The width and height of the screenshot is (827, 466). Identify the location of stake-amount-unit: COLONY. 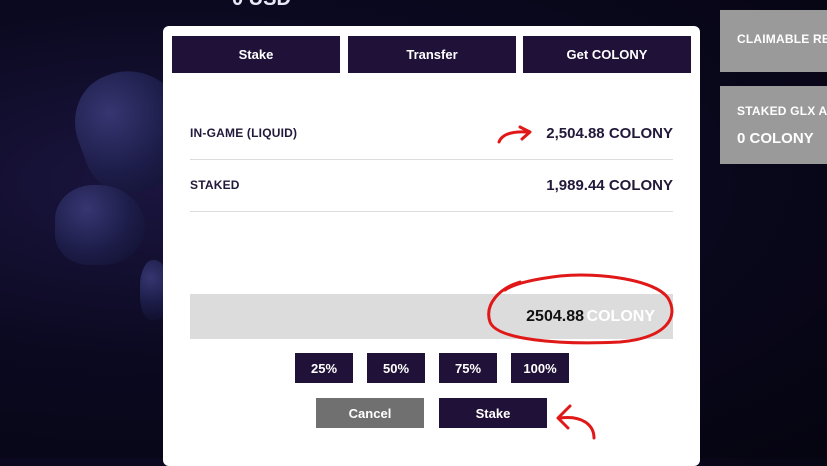
(620, 316).